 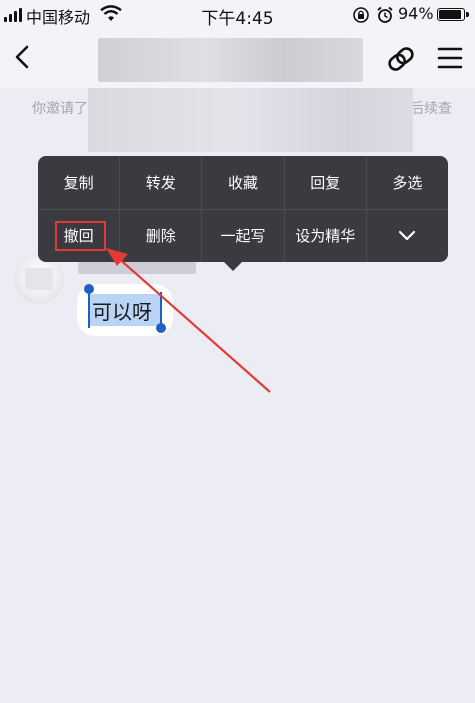 I want to click on chevron-left-icon, so click(x=23, y=57).